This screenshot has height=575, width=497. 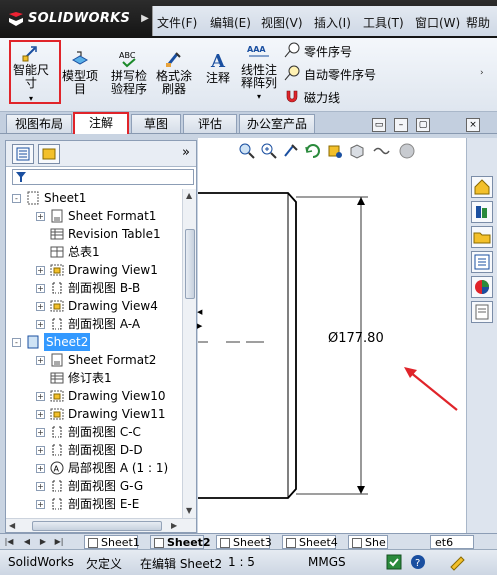 I want to click on menu-view: 视图(V), so click(x=282, y=22).